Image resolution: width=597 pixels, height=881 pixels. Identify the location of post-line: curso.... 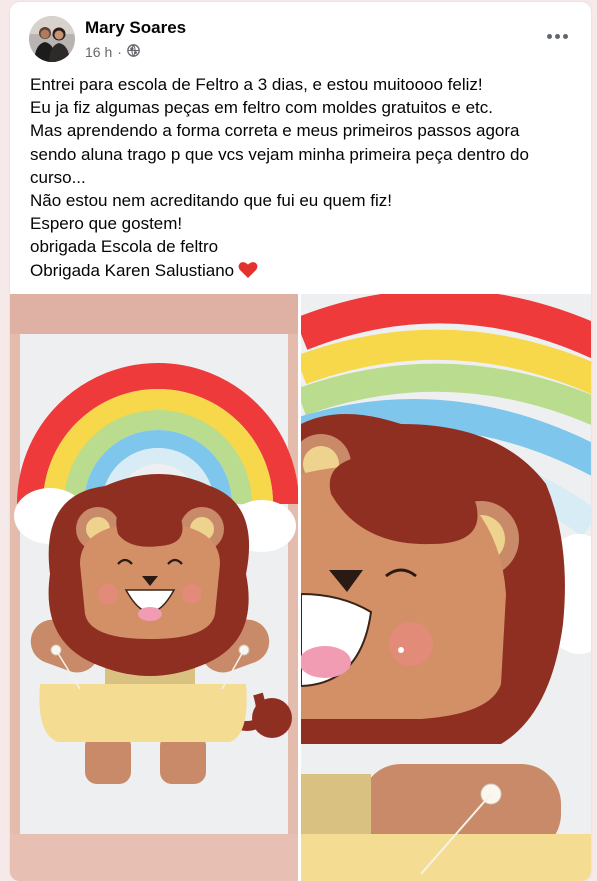
(58, 177).